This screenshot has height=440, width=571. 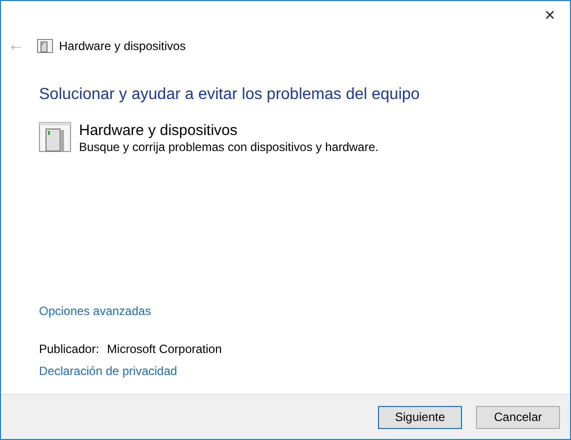 What do you see at coordinates (304, 138) in the screenshot?
I see `troubleshooter-item: Hardware y dispositivos Busque y corrija problemas con dispositivos y hardware.` at bounding box center [304, 138].